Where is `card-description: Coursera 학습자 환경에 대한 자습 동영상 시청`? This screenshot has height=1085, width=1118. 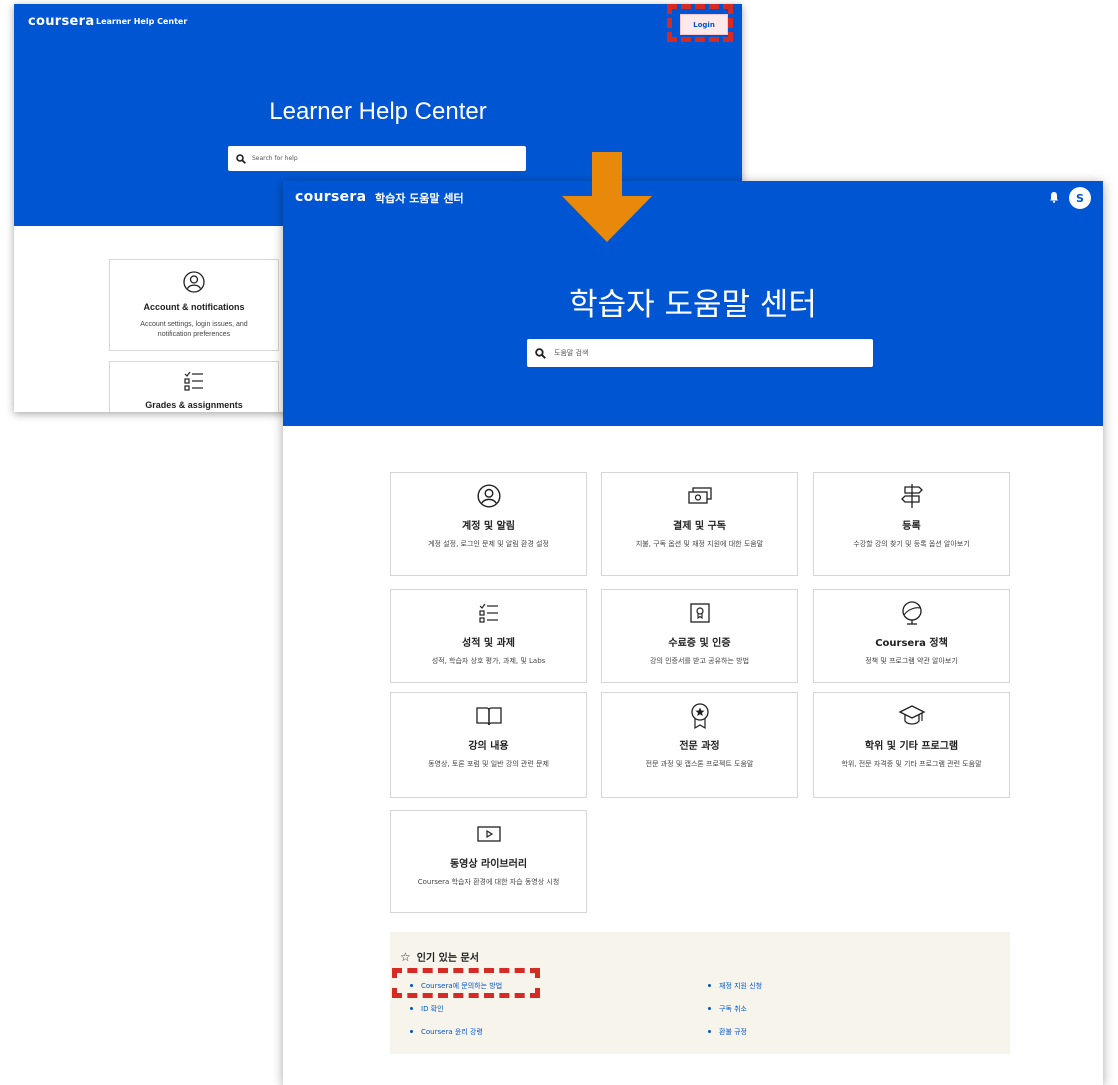
card-description: Coursera 학습자 환경에 대한 자습 동영상 시청 is located at coordinates (488, 882).